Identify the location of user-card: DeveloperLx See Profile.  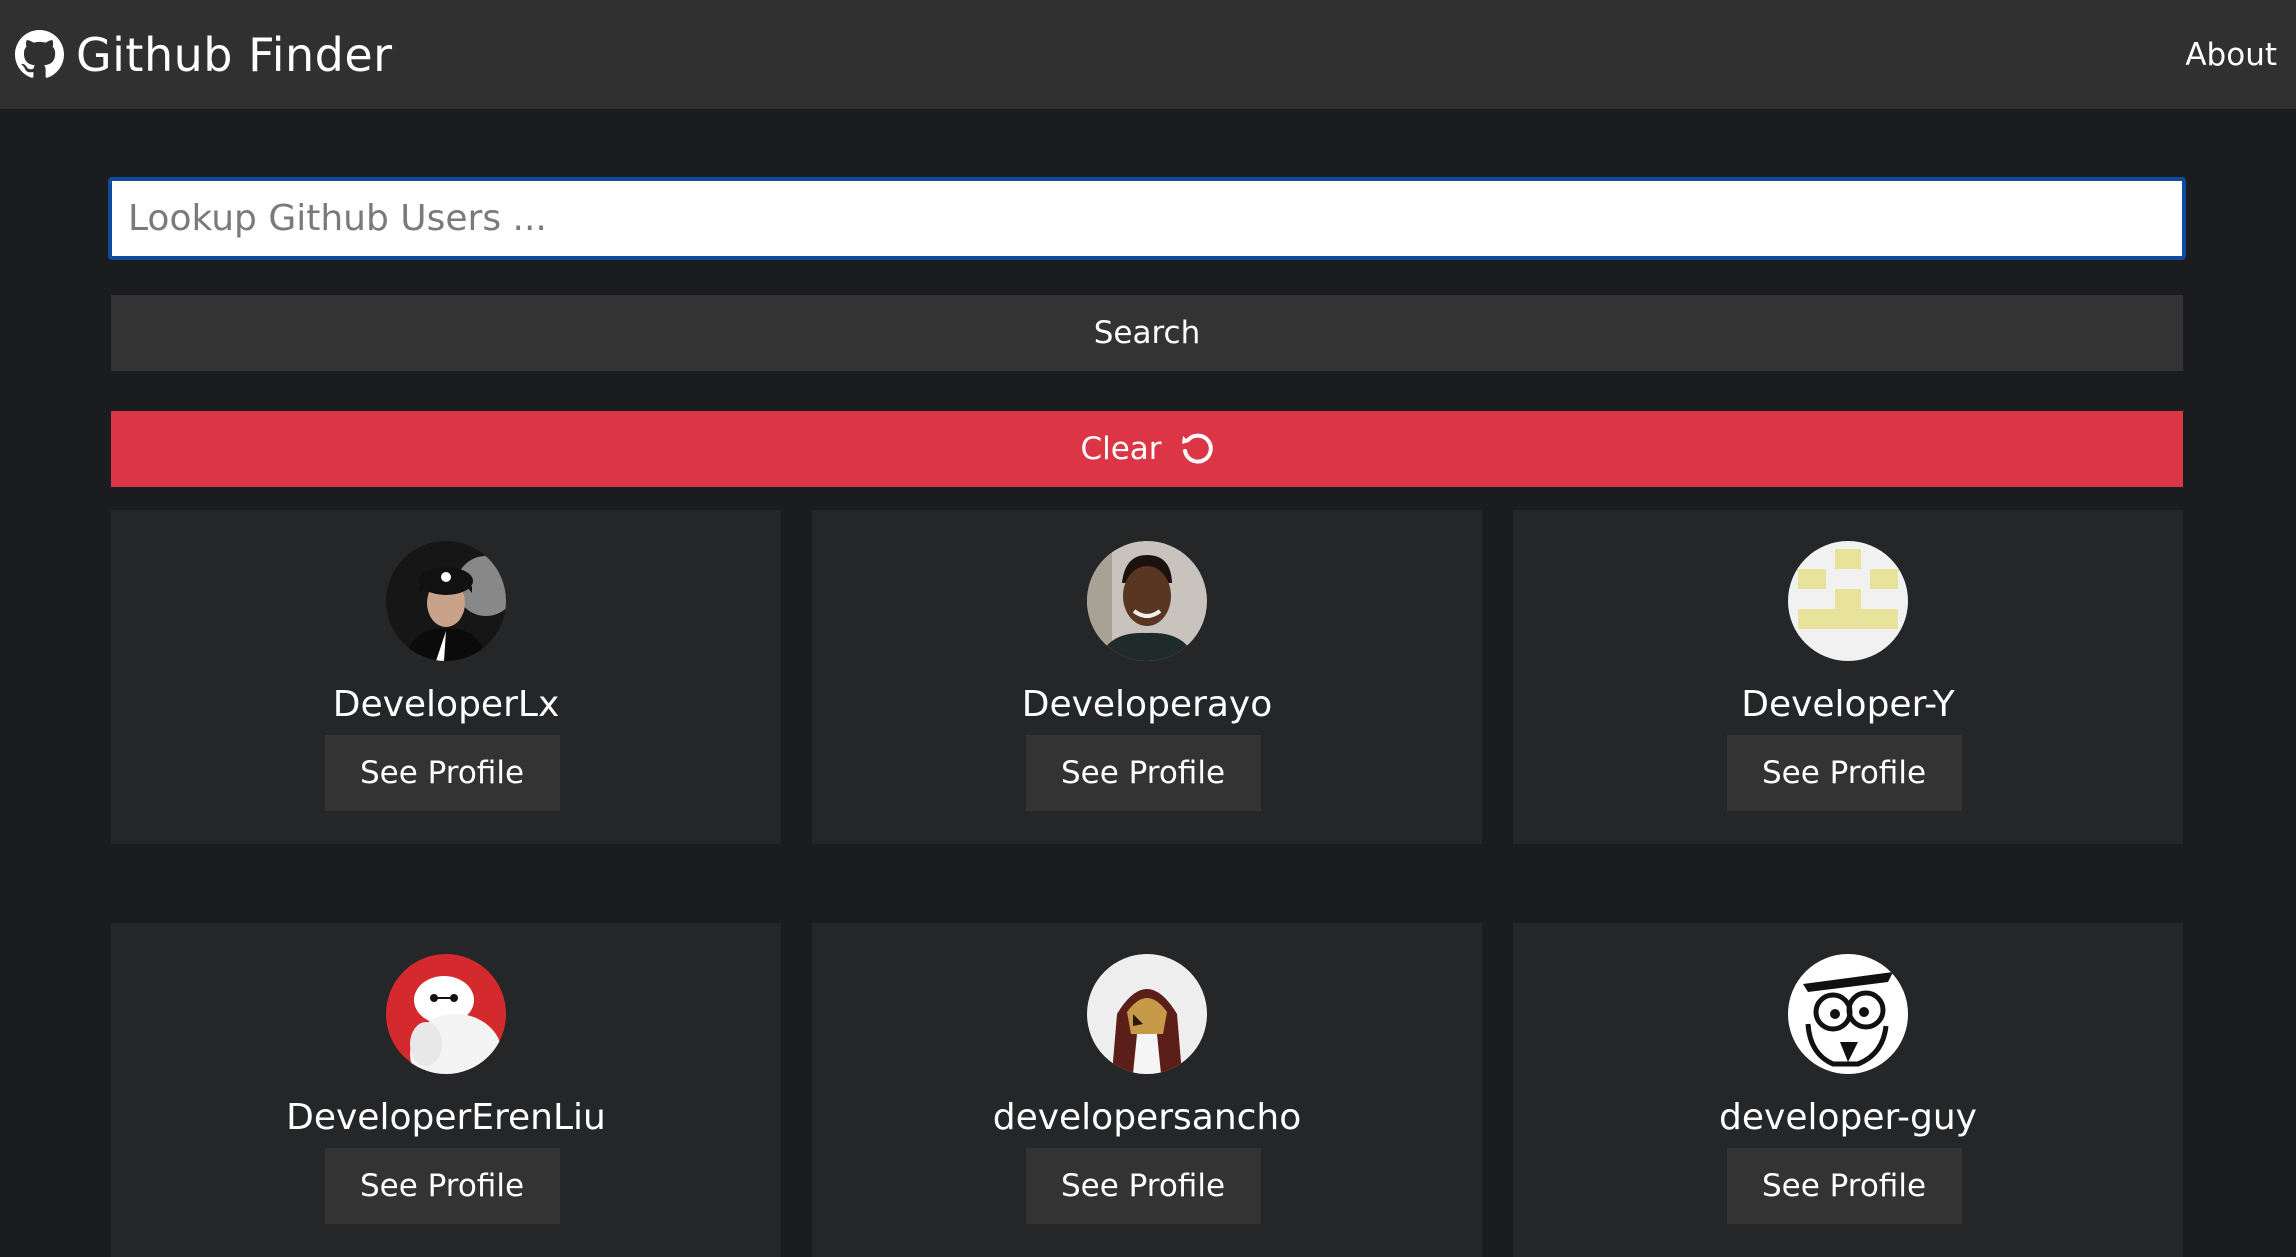
(446, 677).